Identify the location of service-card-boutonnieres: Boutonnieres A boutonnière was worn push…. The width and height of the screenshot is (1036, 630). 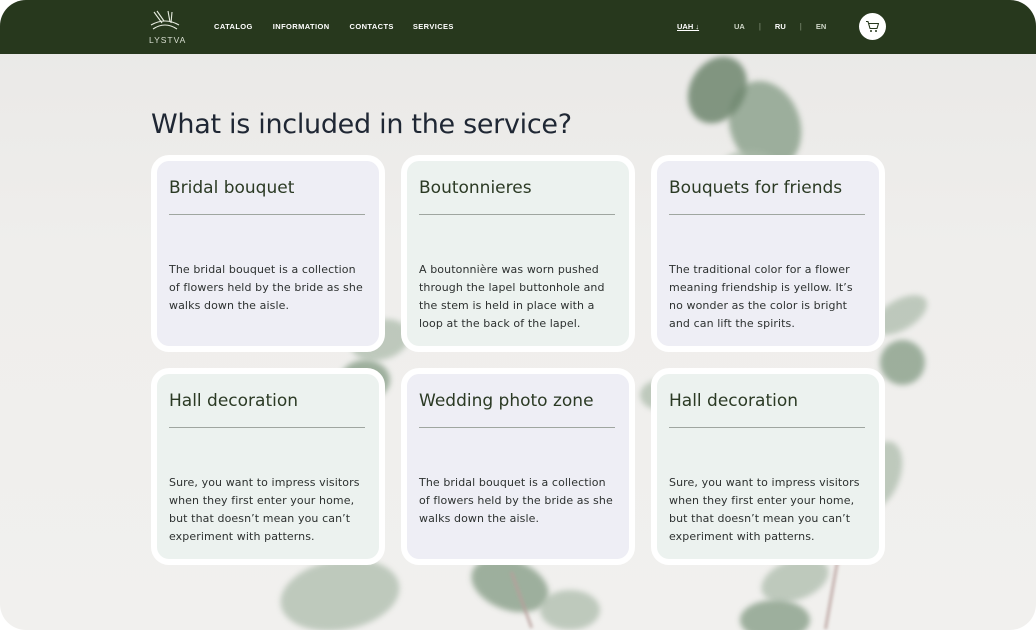
(518, 253).